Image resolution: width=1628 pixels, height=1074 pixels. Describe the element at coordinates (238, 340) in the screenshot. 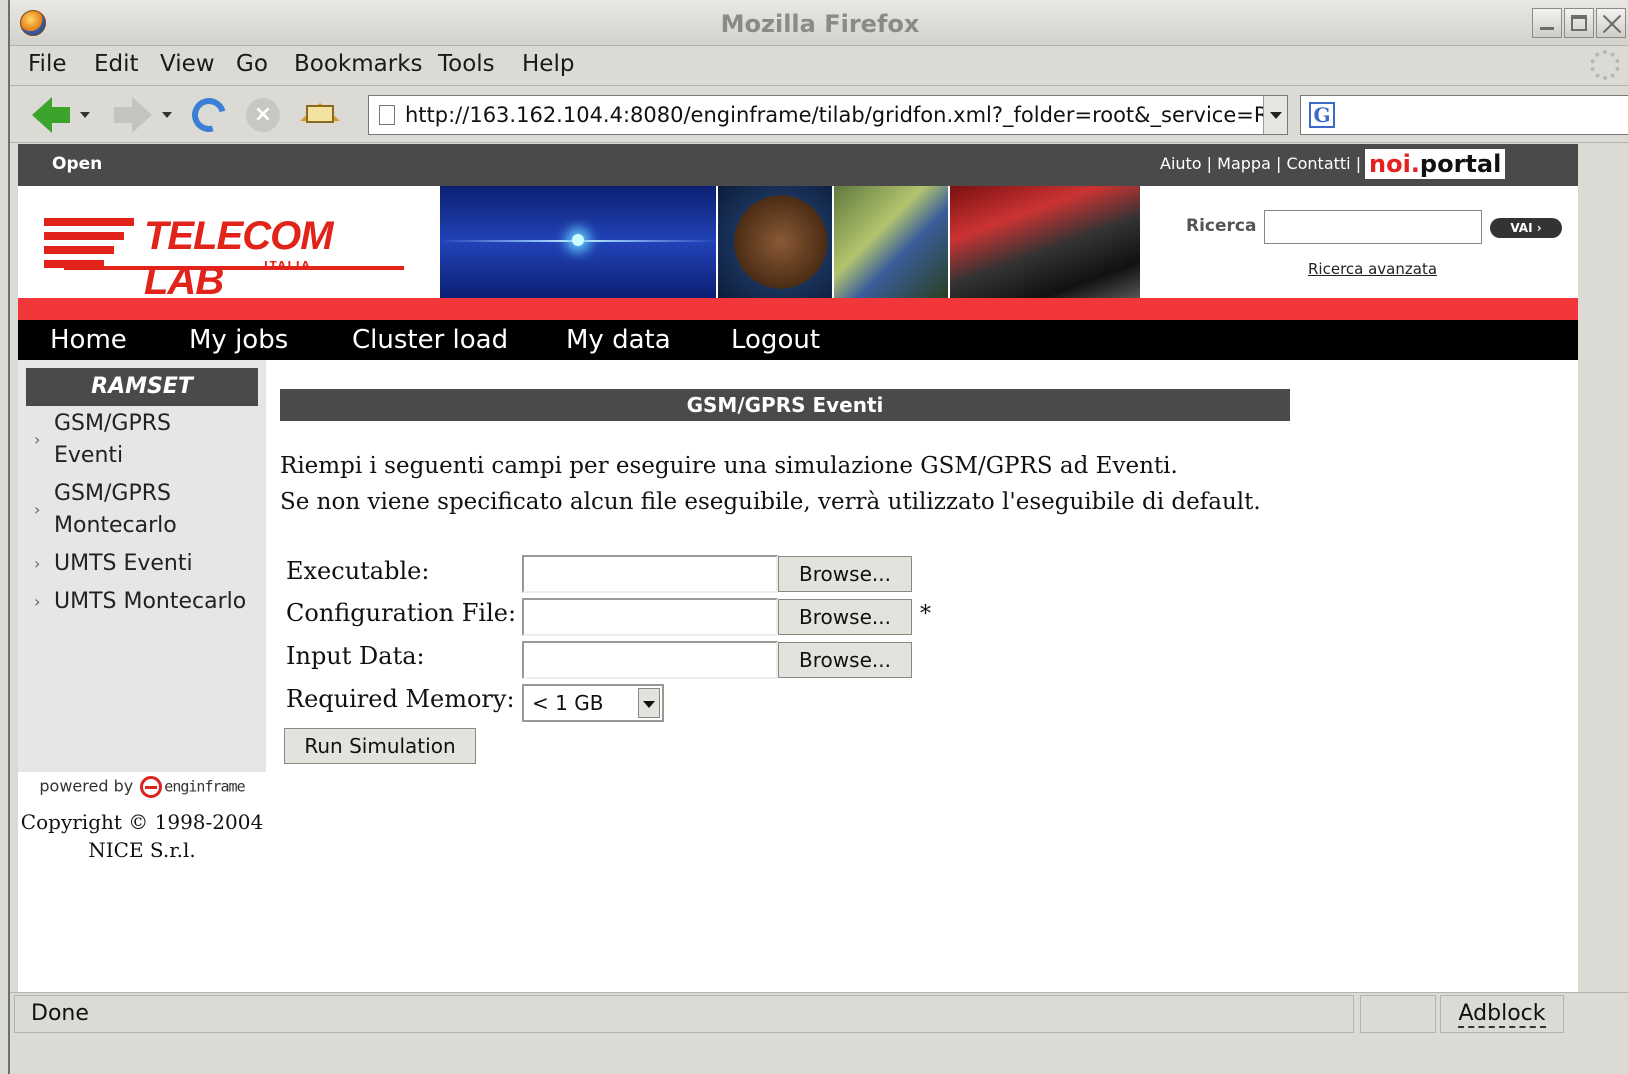

I see `nav-my-jobs: My jobs` at that location.